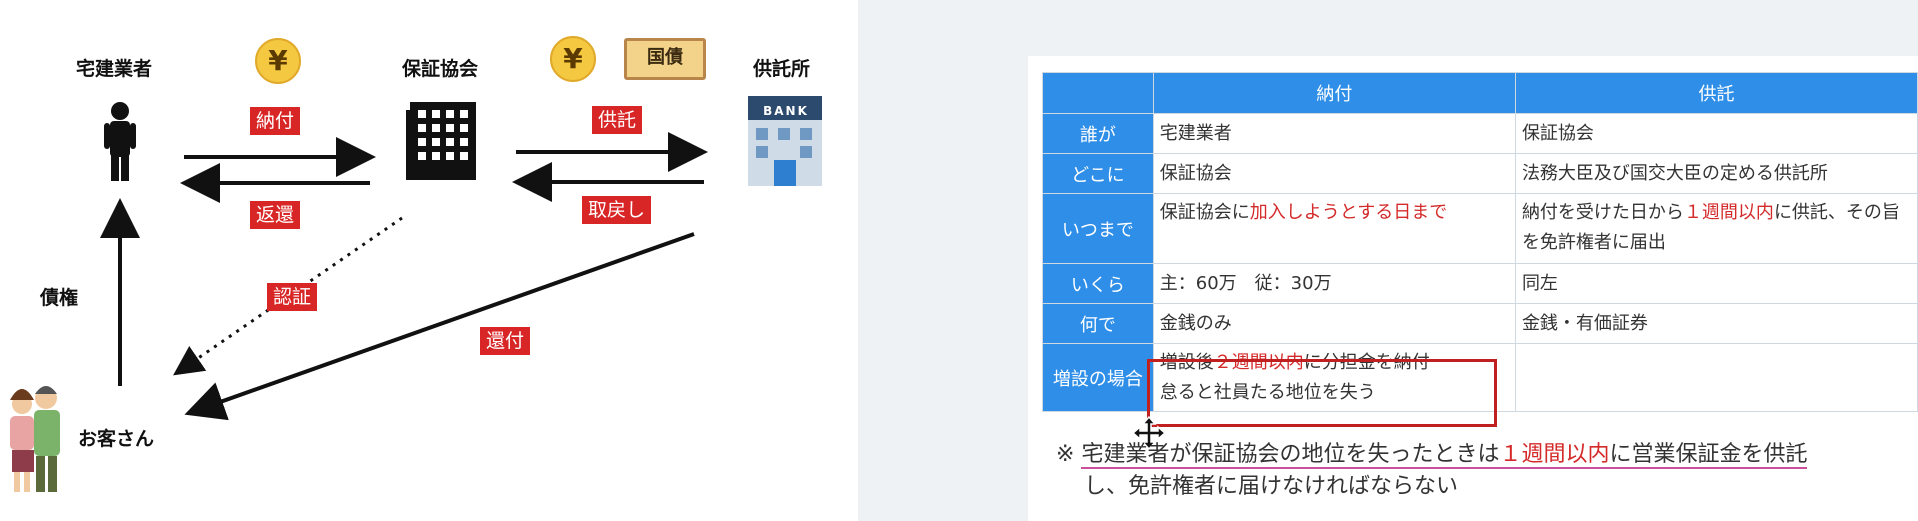 The image size is (1918, 521). Describe the element at coordinates (1098, 93) in the screenshot. I see `table-header-blank` at that location.